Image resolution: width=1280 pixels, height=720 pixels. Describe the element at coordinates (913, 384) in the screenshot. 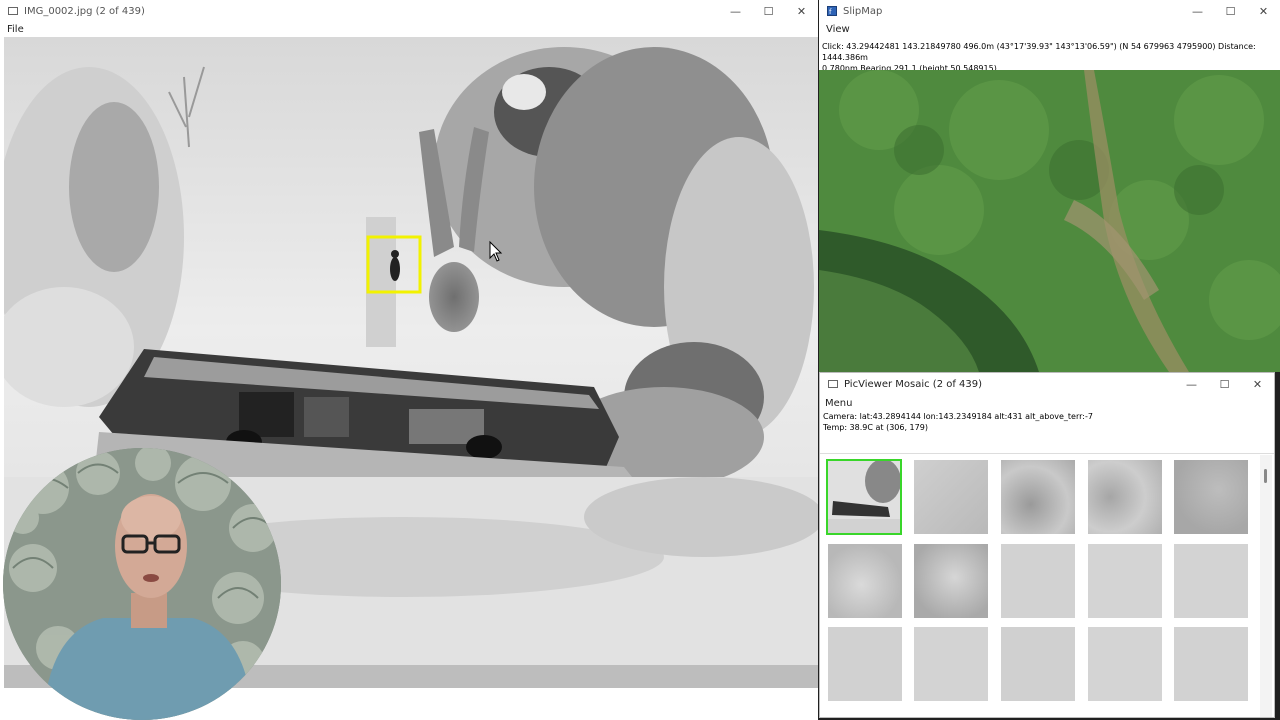

I see `window-title: PicViewer Mosaic (2 of 439)` at that location.